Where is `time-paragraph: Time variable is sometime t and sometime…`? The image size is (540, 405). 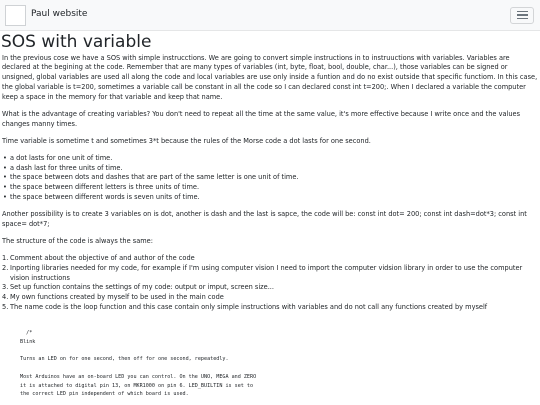
time-paragraph: Time variable is sometime t and sometime… is located at coordinates (186, 140).